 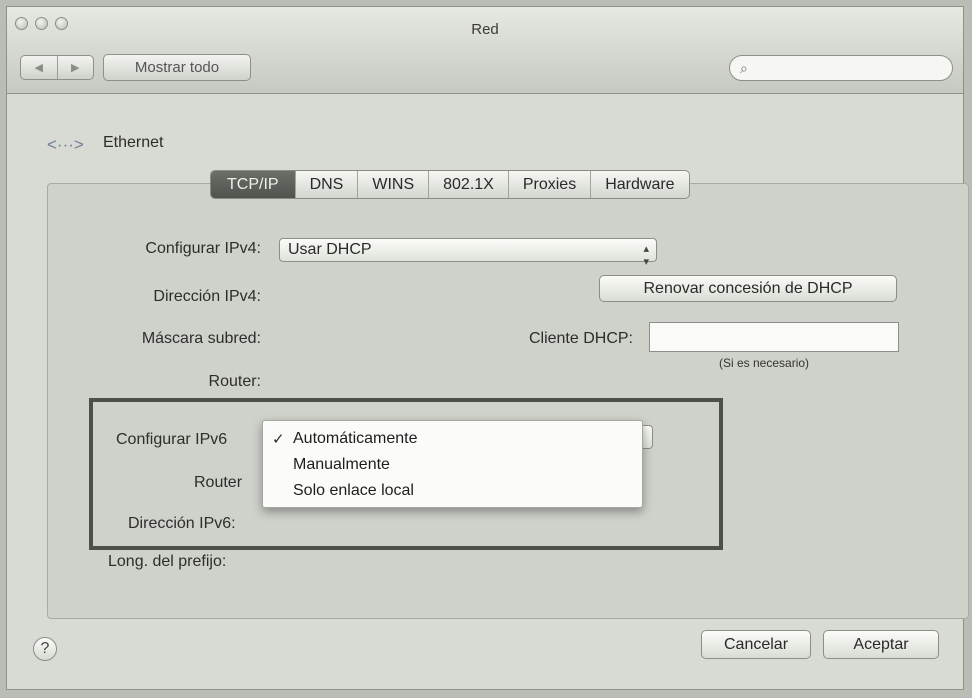 What do you see at coordinates (748, 288) in the screenshot?
I see `renew-dhcp-button: Renovar concesión de DHCP` at bounding box center [748, 288].